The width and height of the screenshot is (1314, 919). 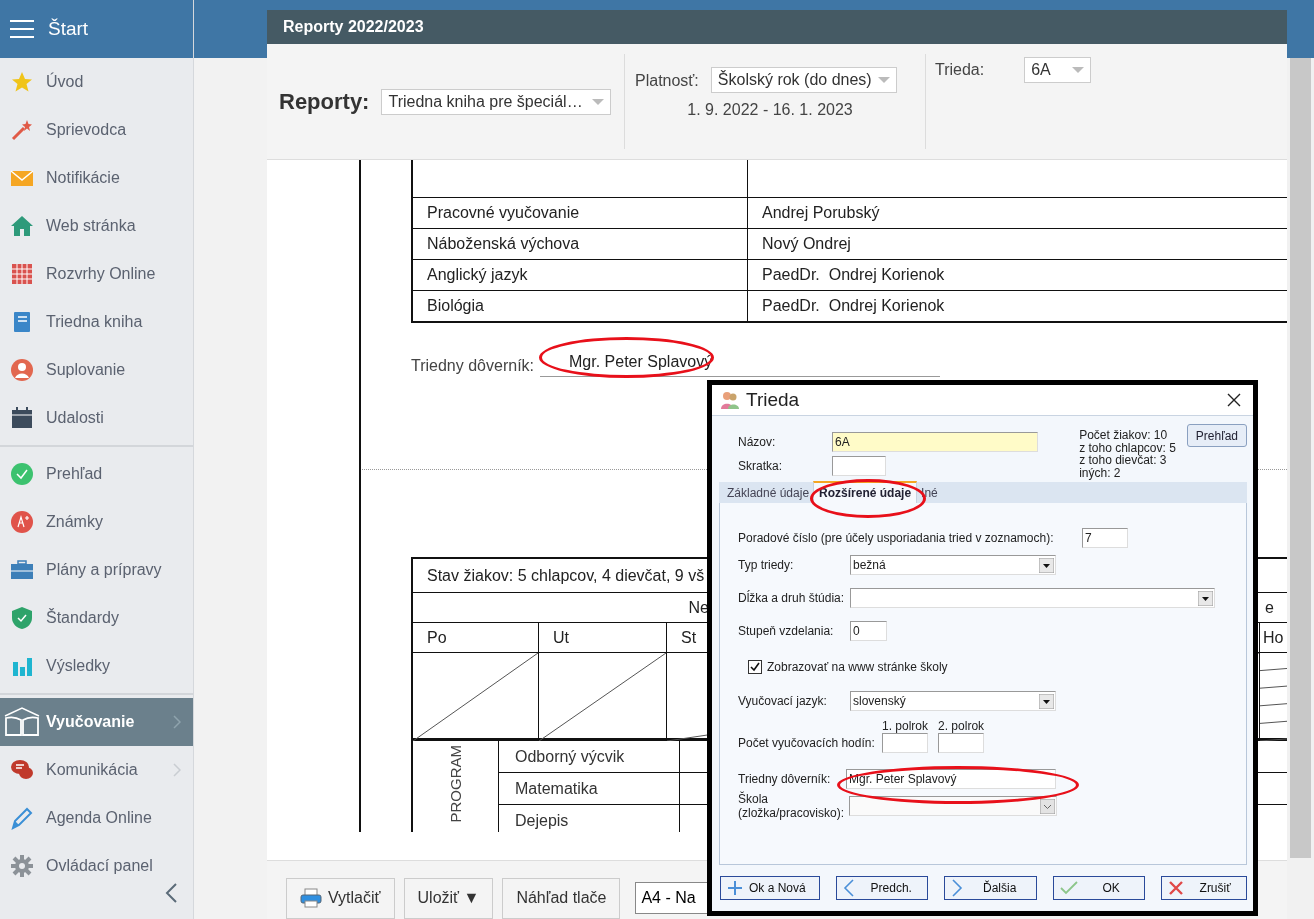 What do you see at coordinates (589, 818) in the screenshot?
I see `table-cell: Dejepis` at bounding box center [589, 818].